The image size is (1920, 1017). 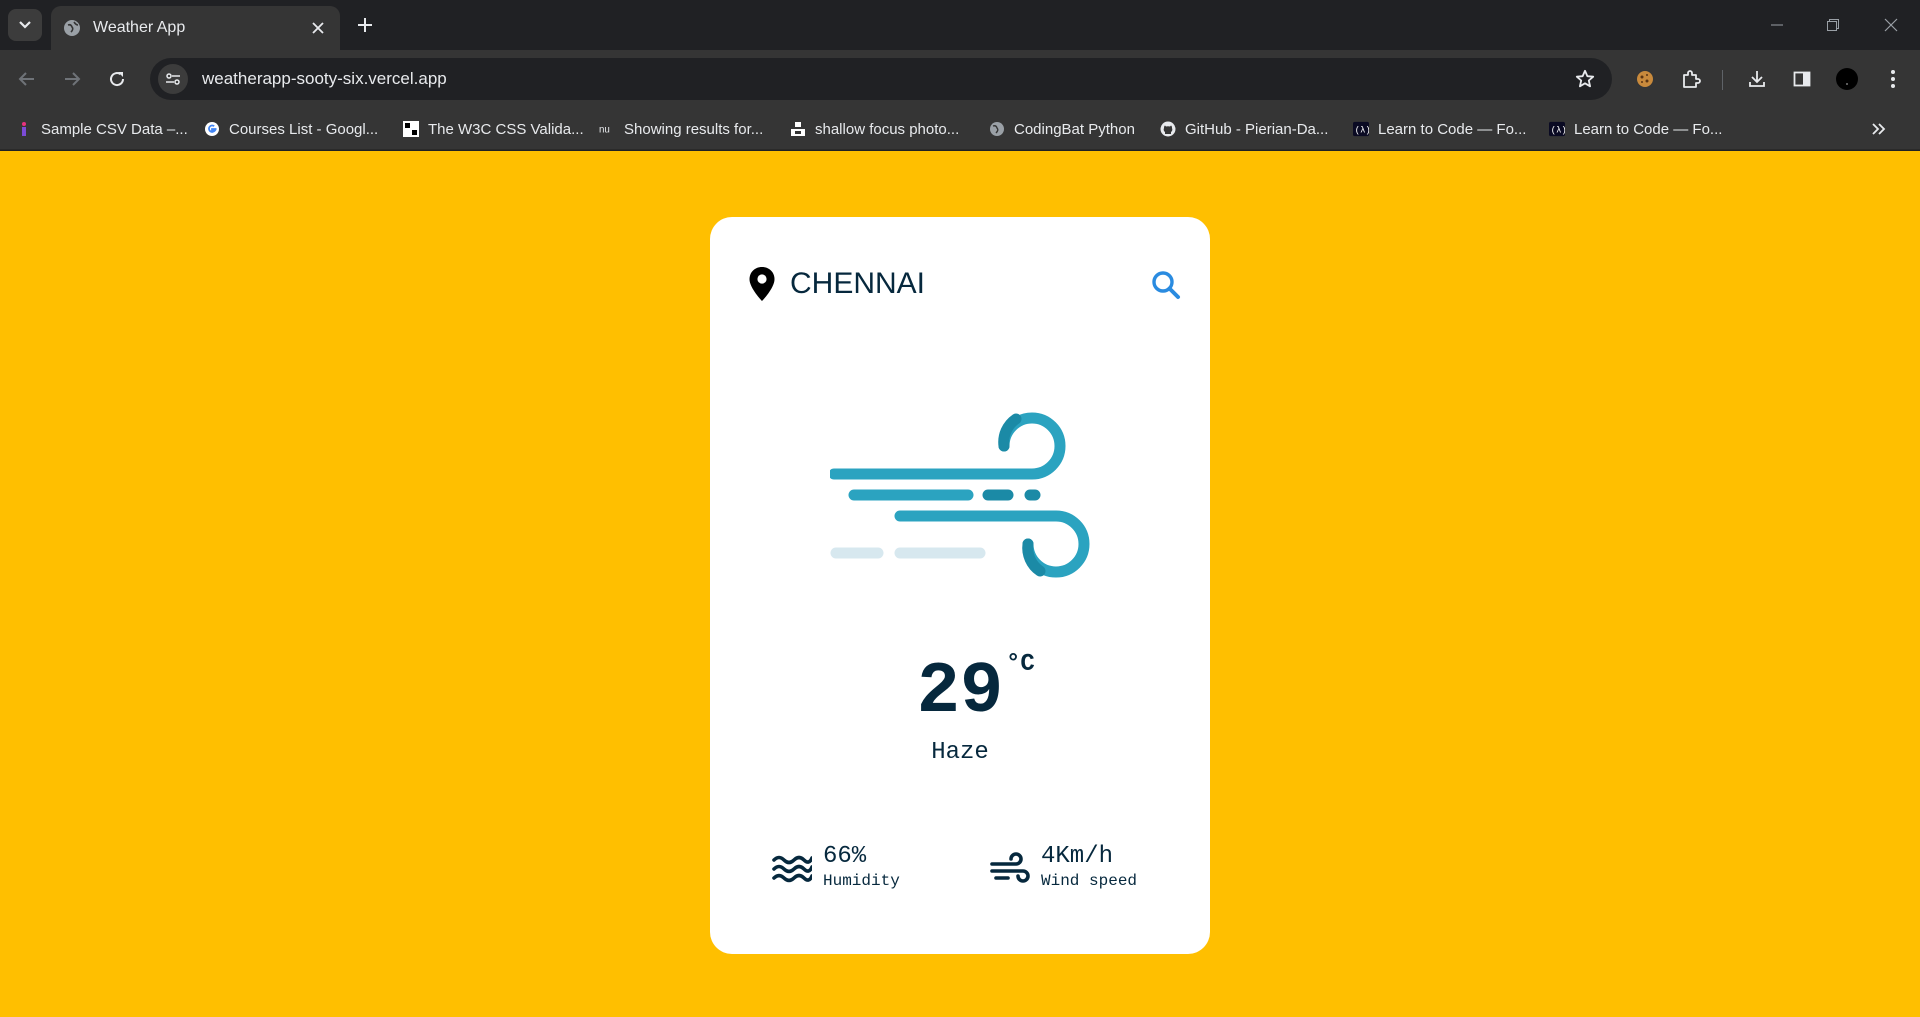 What do you see at coordinates (1893, 79) in the screenshot?
I see `menu-kebab-icon` at bounding box center [1893, 79].